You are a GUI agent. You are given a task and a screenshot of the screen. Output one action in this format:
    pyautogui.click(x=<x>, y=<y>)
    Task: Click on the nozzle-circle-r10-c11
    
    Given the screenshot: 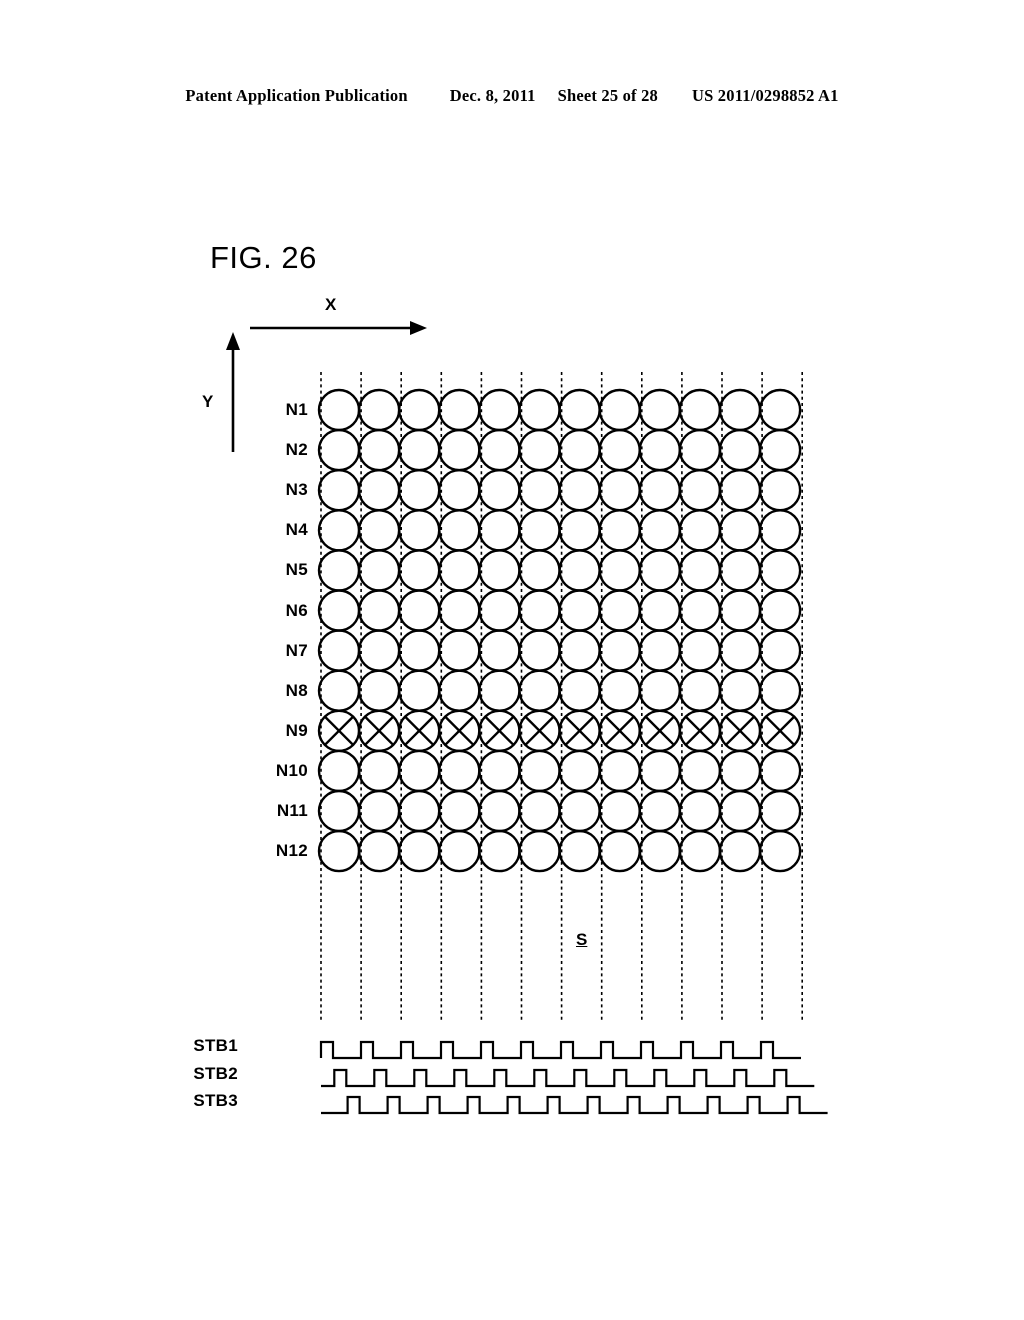 What is the action you would take?
    pyautogui.click(x=740, y=771)
    